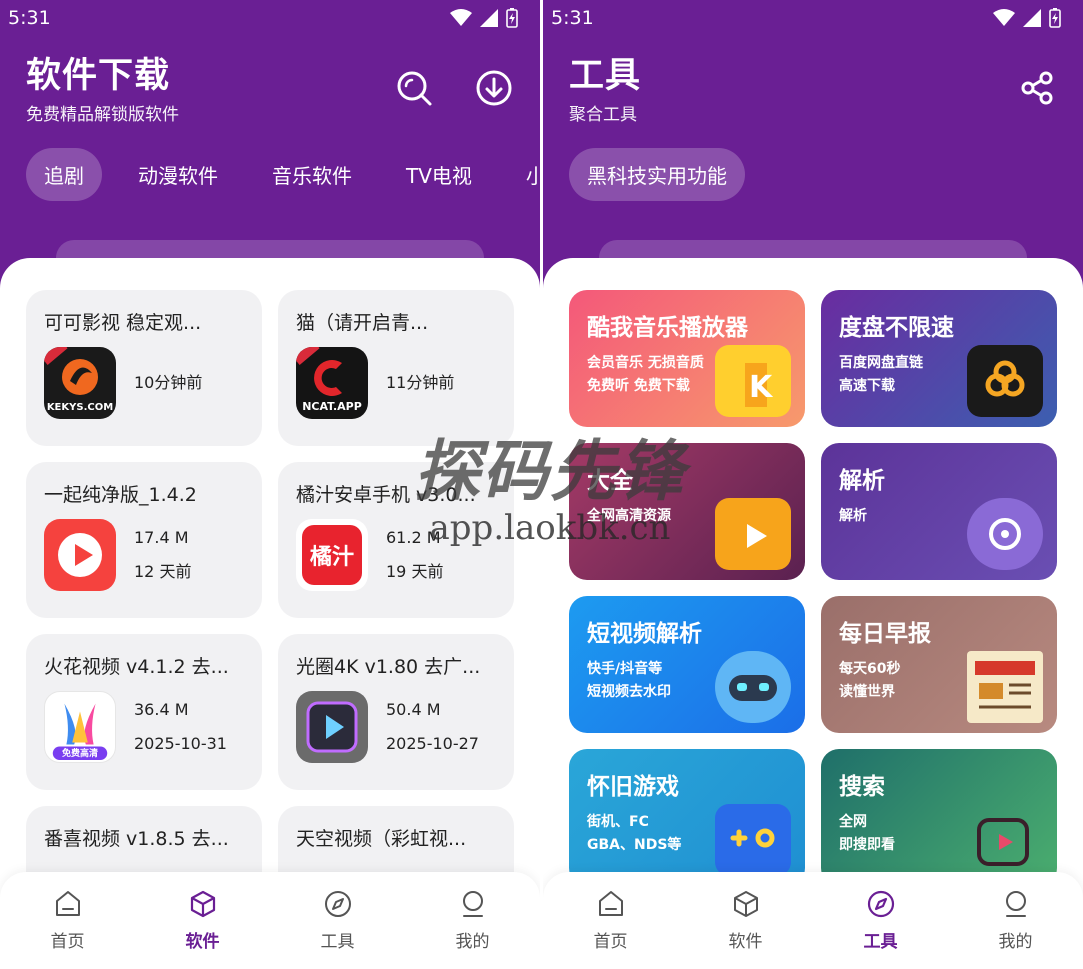  I want to click on tool-card-kuwo: 酷我音乐播放器 会员音乐 无损音质 免费听 免费下载 K, so click(687, 358).